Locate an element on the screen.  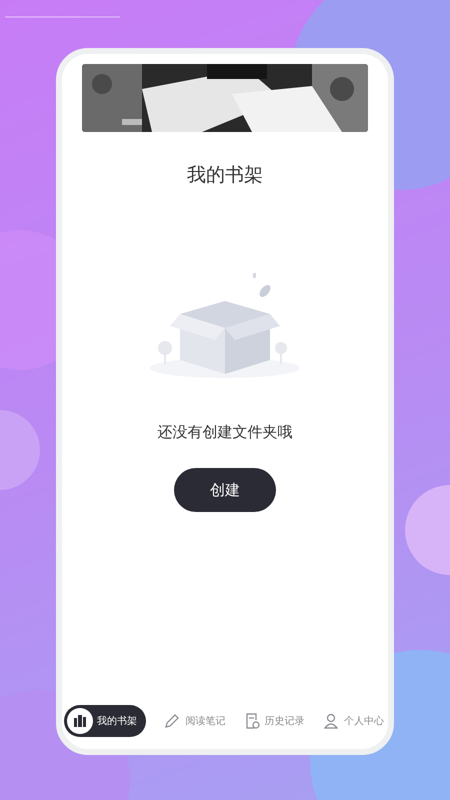
tab: 个人中心 is located at coordinates (353, 721).